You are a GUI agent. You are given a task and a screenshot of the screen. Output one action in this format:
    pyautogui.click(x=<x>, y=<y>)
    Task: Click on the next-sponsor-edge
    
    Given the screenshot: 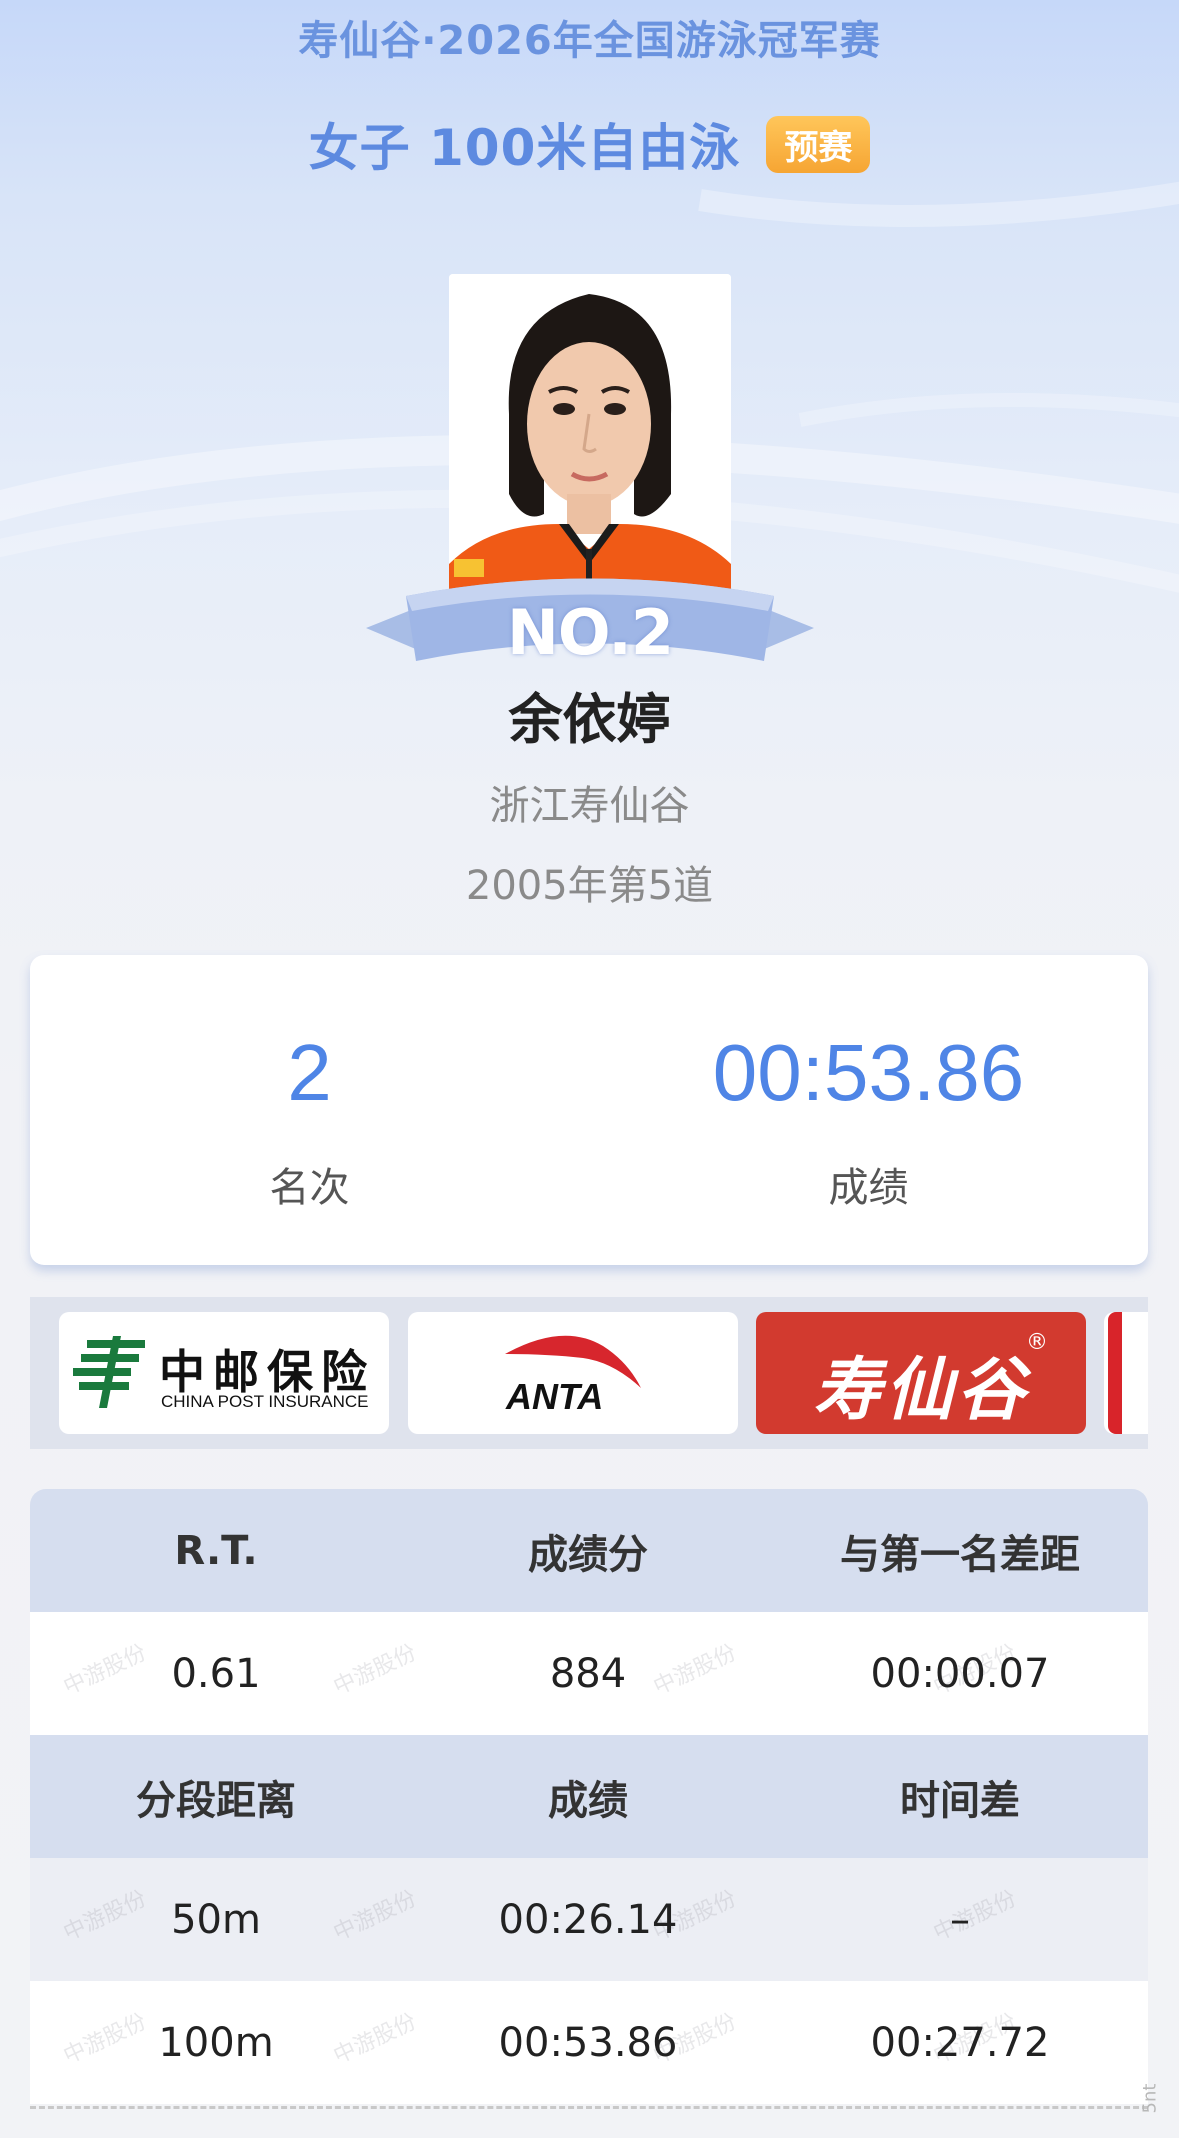 What is the action you would take?
    pyautogui.click(x=1115, y=1373)
    